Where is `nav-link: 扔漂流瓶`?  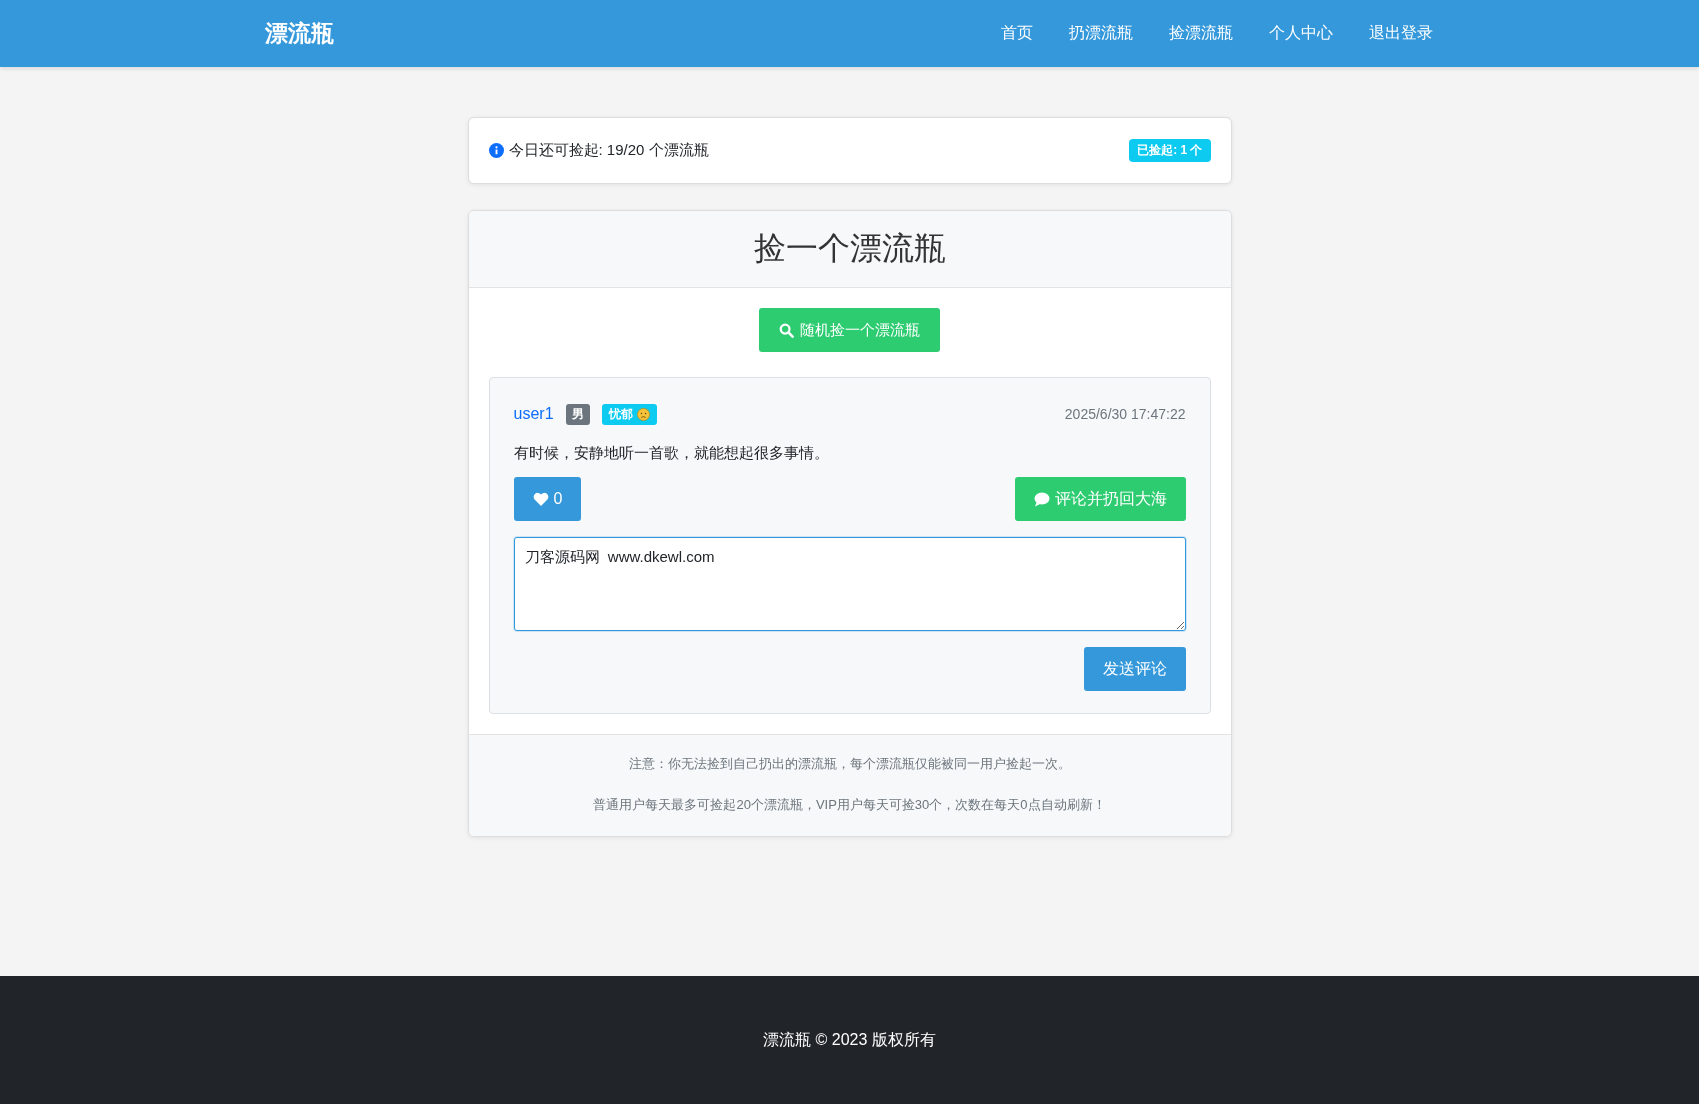 nav-link: 扔漂流瓶 is located at coordinates (1100, 33).